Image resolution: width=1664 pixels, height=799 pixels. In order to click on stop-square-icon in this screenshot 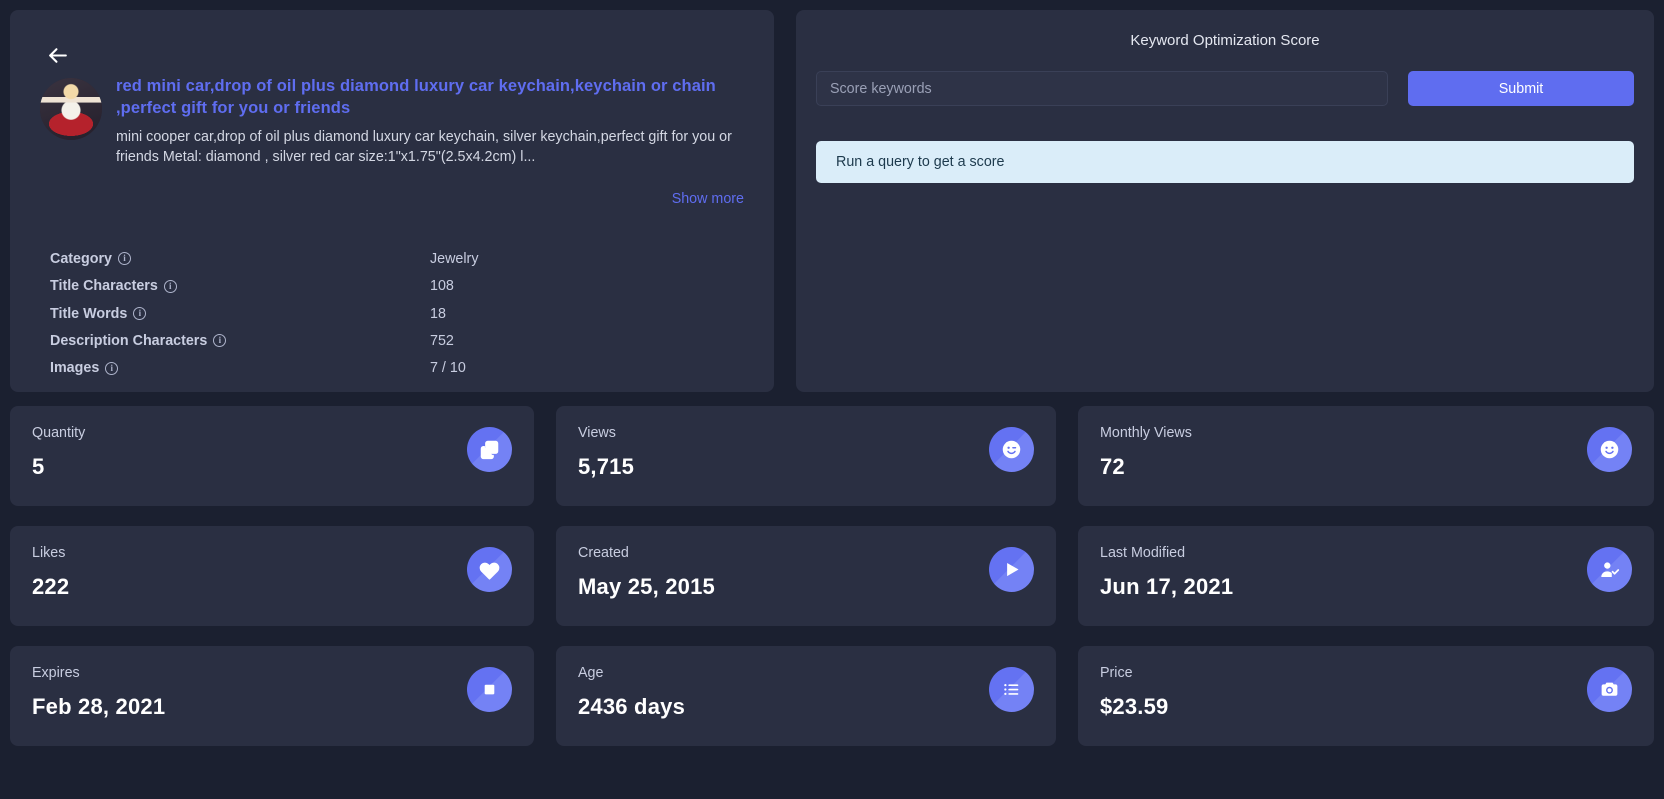, I will do `click(489, 689)`.